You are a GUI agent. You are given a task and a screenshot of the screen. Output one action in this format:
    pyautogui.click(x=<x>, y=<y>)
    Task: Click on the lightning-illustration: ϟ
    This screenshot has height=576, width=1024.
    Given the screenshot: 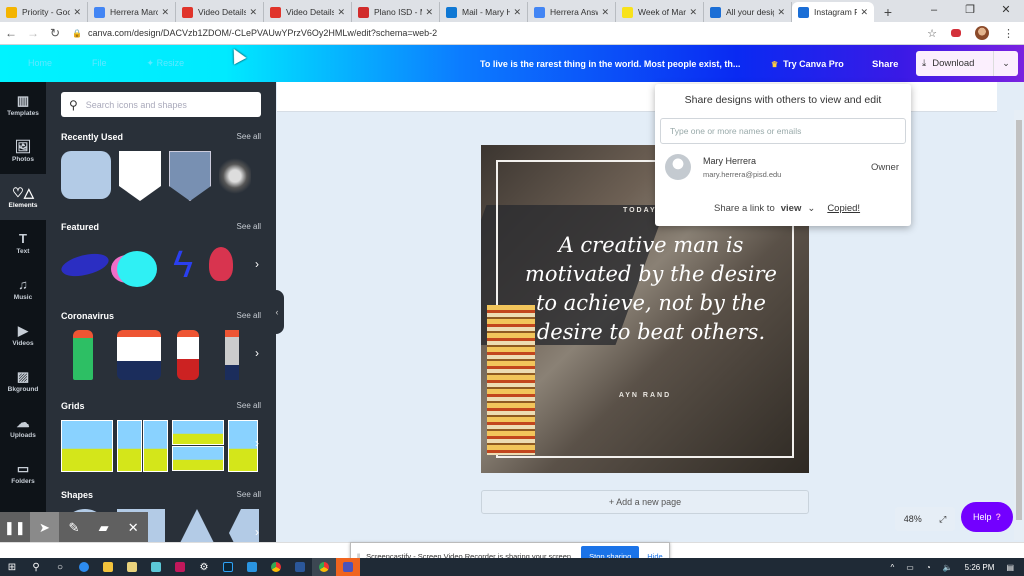 What is the action you would take?
    pyautogui.click(x=183, y=266)
    